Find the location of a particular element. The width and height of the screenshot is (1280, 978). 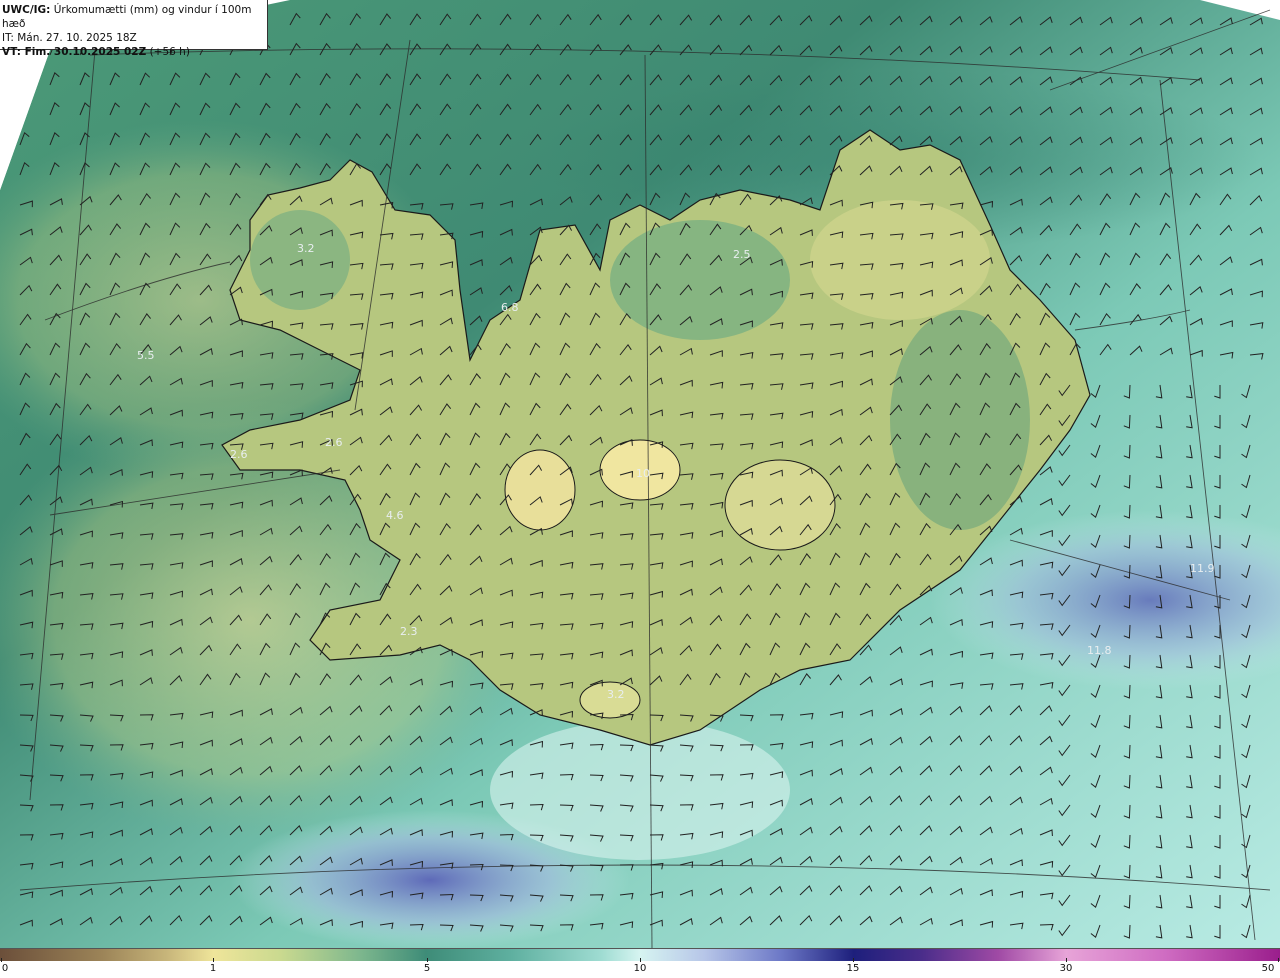

value-label: 5.5 is located at coordinates (146, 355).